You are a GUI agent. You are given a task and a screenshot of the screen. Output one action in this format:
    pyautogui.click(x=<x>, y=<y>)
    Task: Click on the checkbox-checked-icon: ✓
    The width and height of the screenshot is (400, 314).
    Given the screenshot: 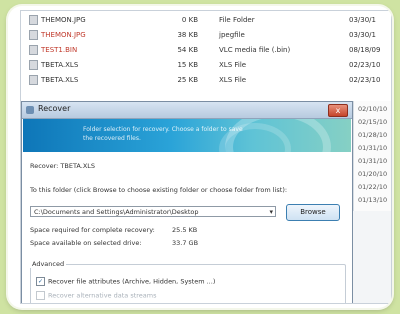 What is the action you would take?
    pyautogui.click(x=40, y=281)
    